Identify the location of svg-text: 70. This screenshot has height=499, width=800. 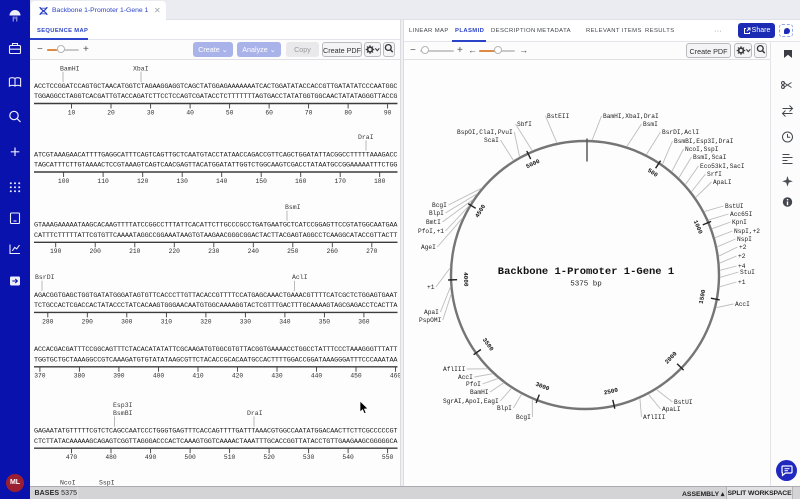
(309, 112).